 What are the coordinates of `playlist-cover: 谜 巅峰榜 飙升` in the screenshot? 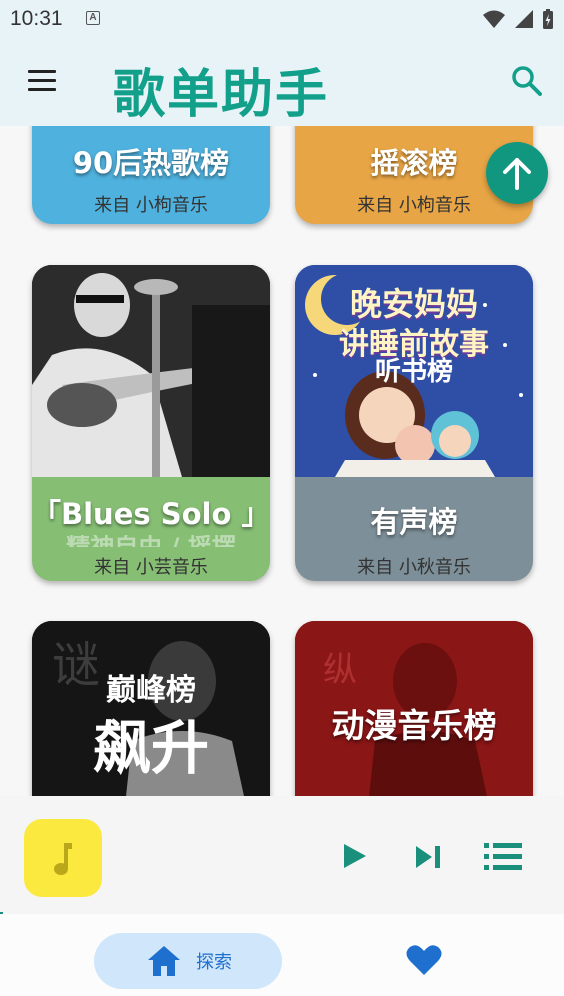 It's located at (151, 708).